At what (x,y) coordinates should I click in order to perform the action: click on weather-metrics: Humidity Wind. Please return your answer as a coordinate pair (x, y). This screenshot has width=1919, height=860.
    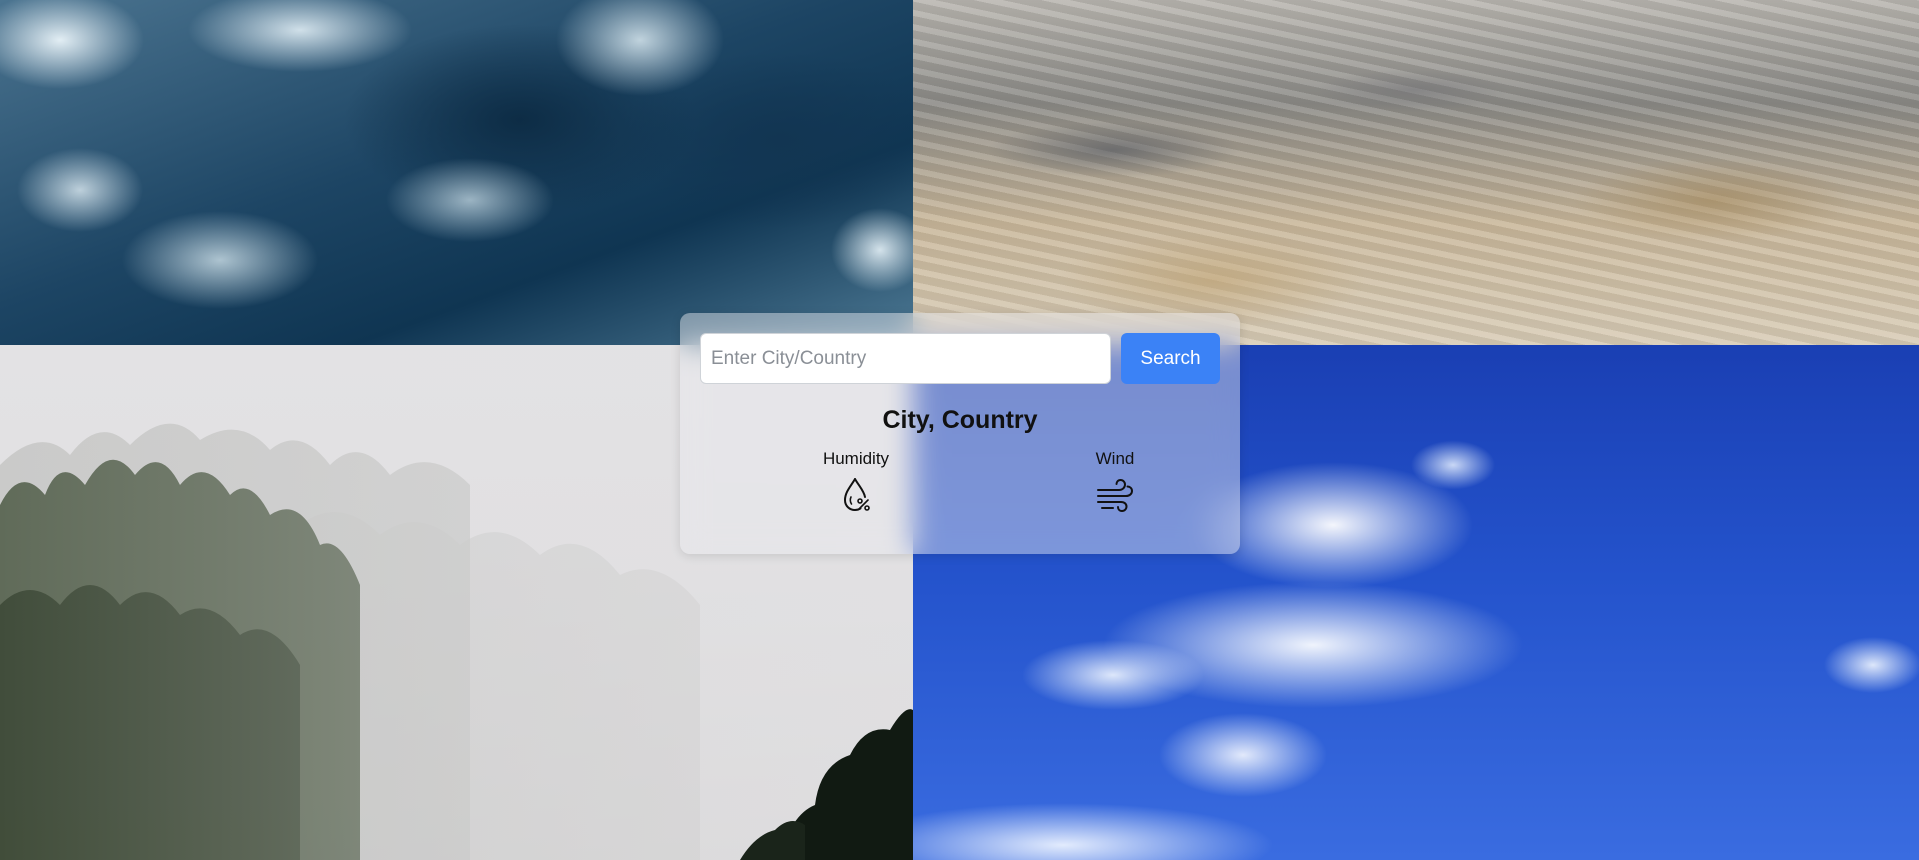
    Looking at the image, I should click on (960, 489).